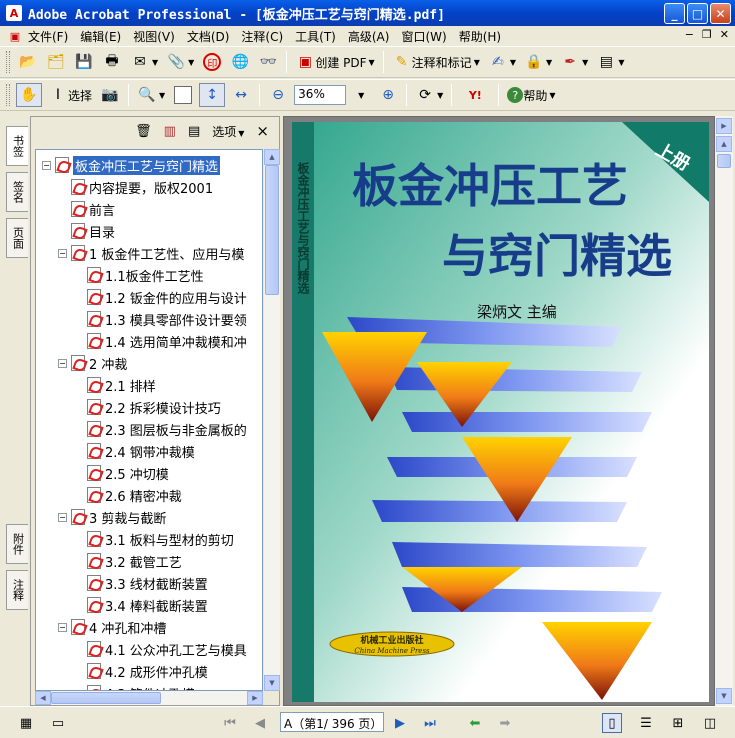 Image resolution: width=735 pixels, height=738 pixels. What do you see at coordinates (388, 95) in the screenshot?
I see `zoom-in-button: ⊕` at bounding box center [388, 95].